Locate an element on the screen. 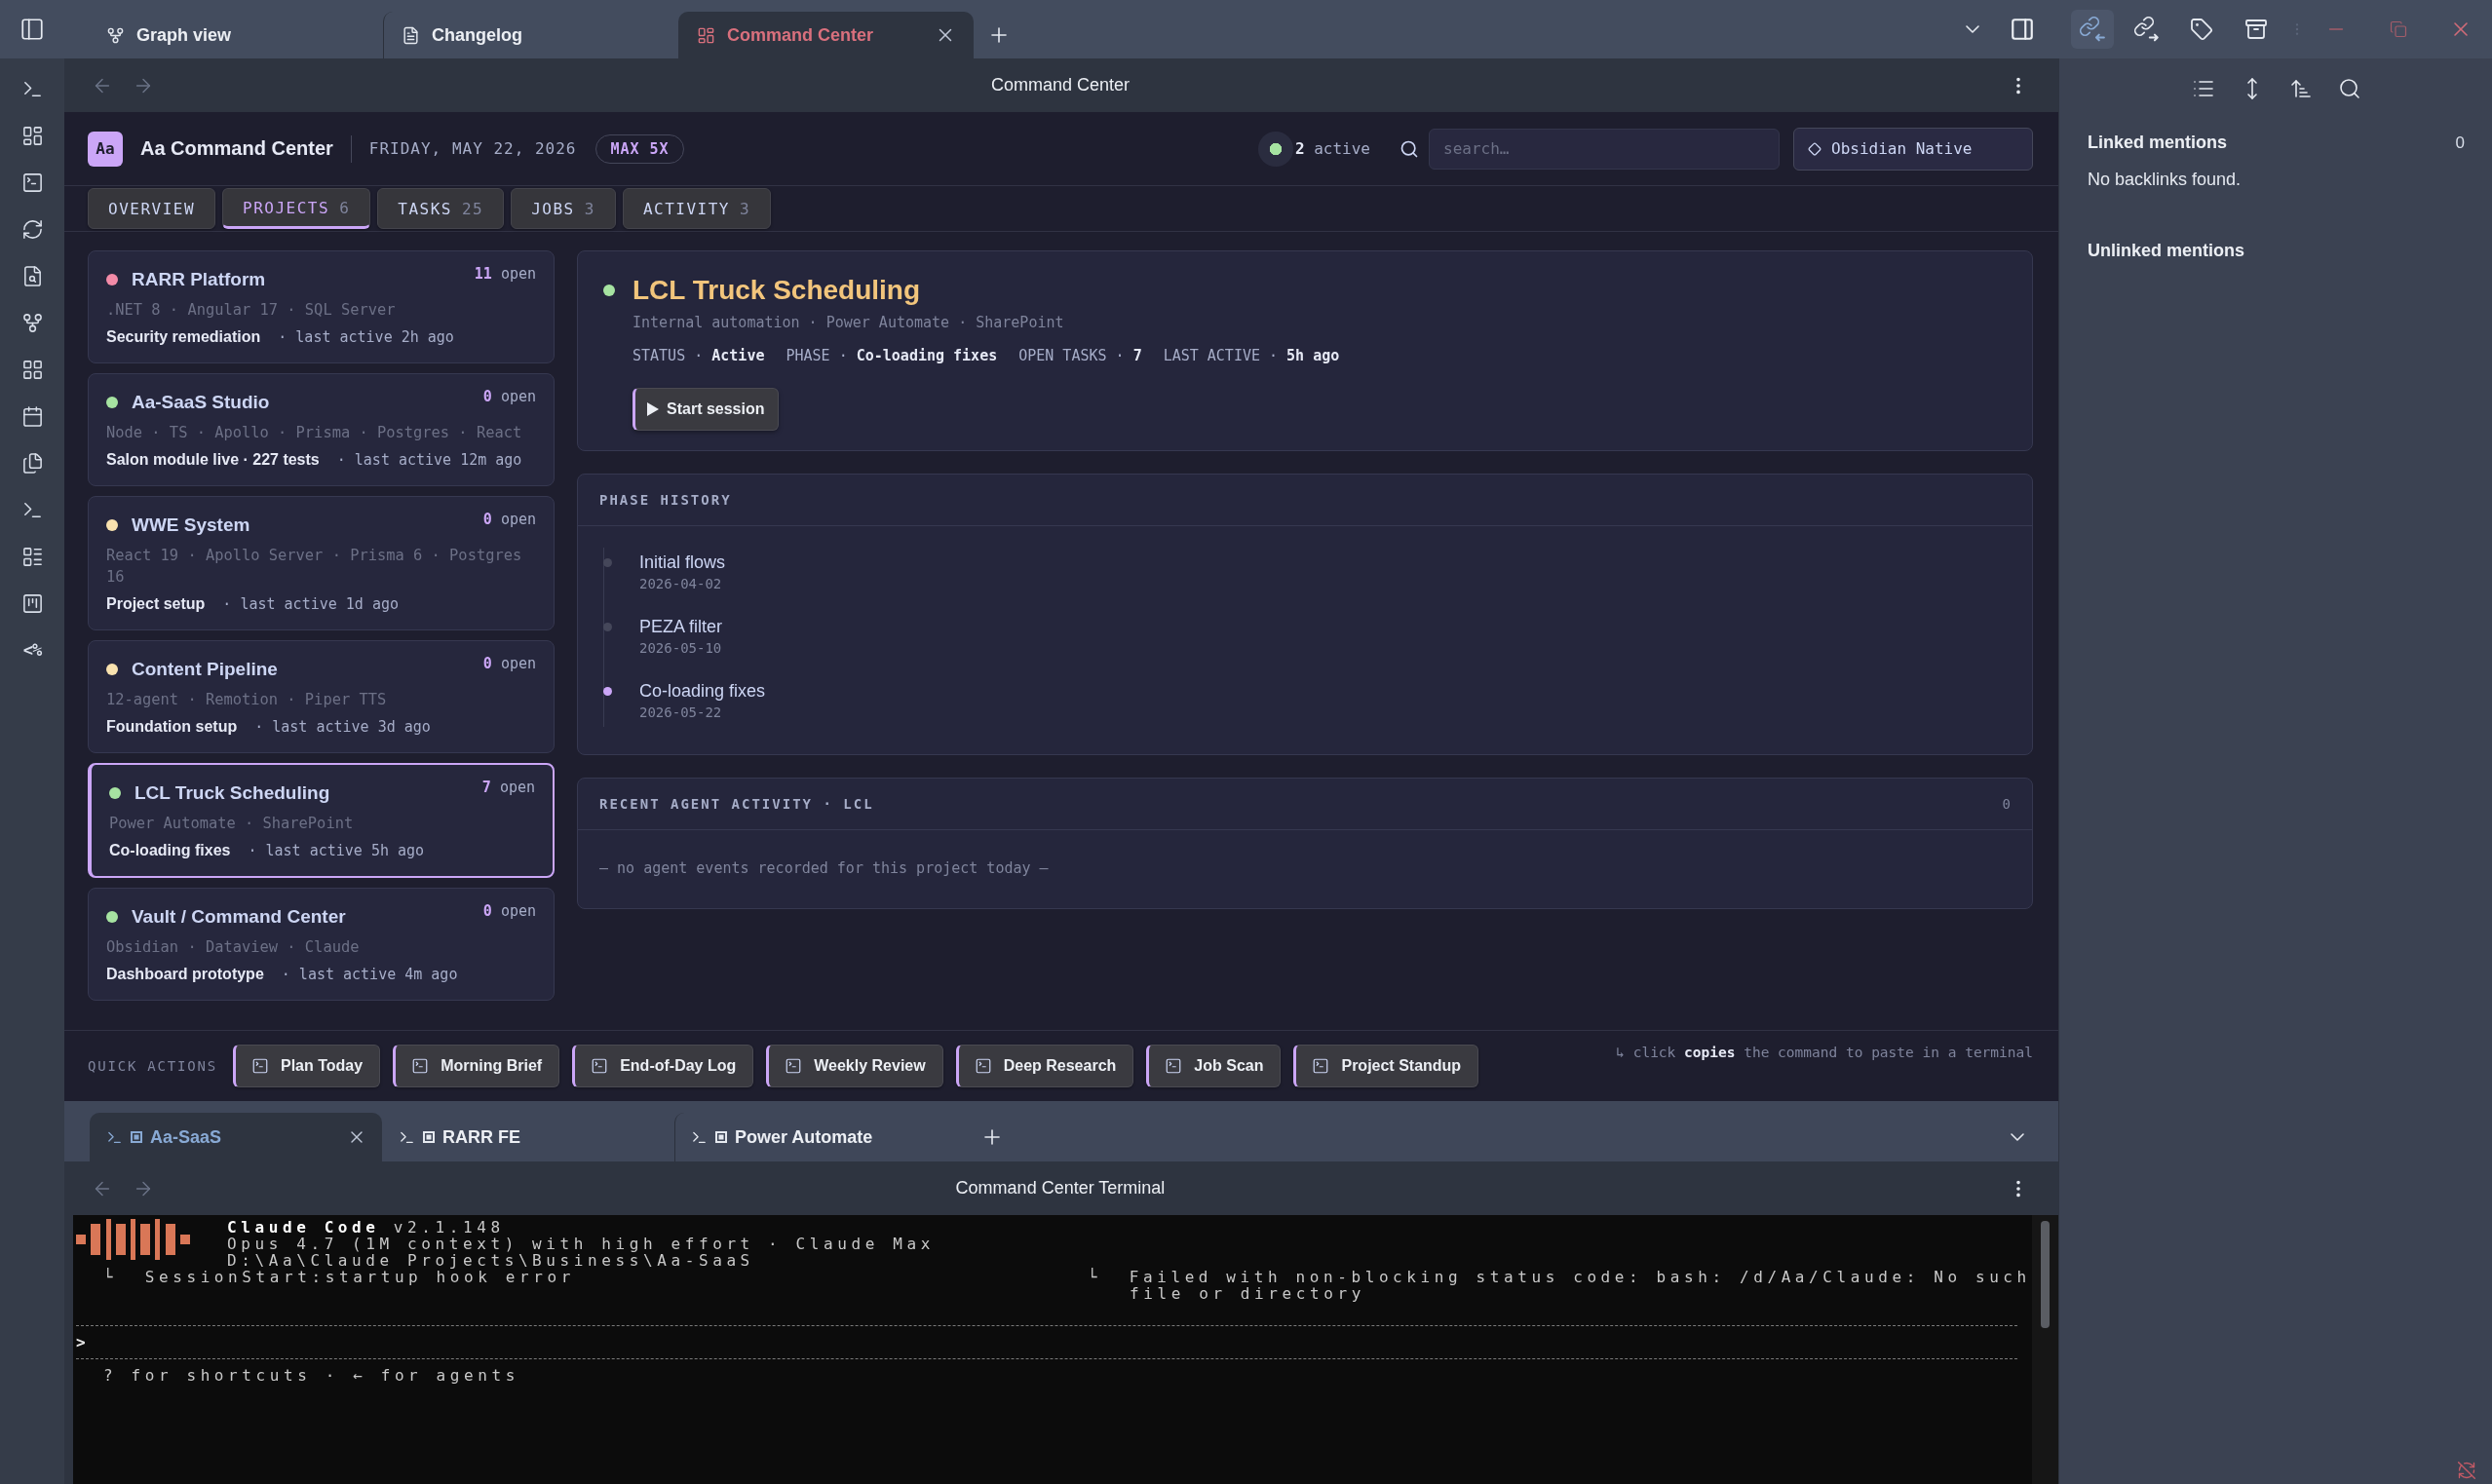  dashboard-icon is located at coordinates (32, 135).